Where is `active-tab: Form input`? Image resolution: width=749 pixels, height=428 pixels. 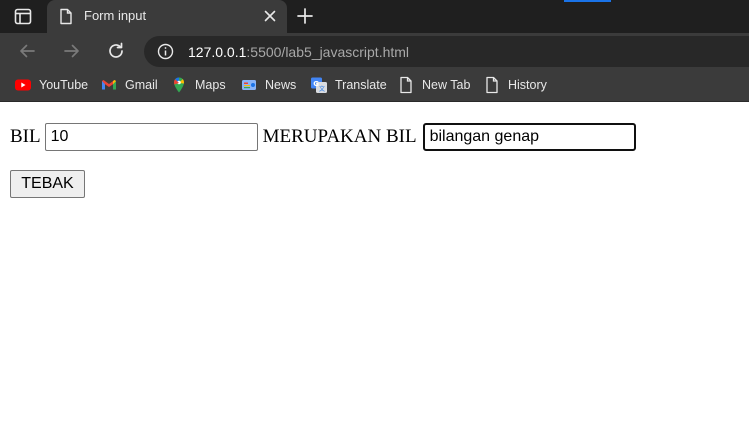
active-tab: Form input is located at coordinates (167, 16).